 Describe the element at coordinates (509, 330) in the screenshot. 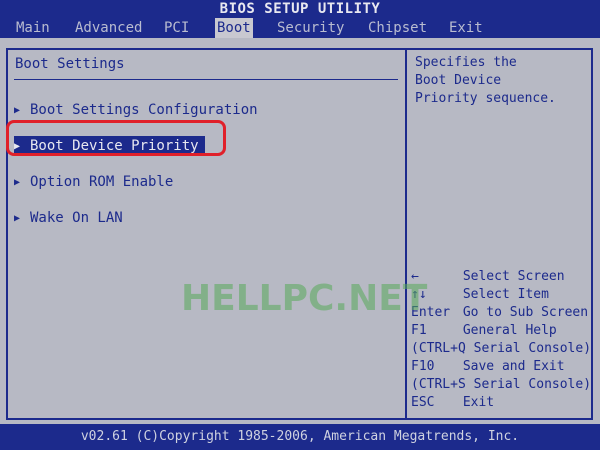

I see `key-action: General Help` at that location.